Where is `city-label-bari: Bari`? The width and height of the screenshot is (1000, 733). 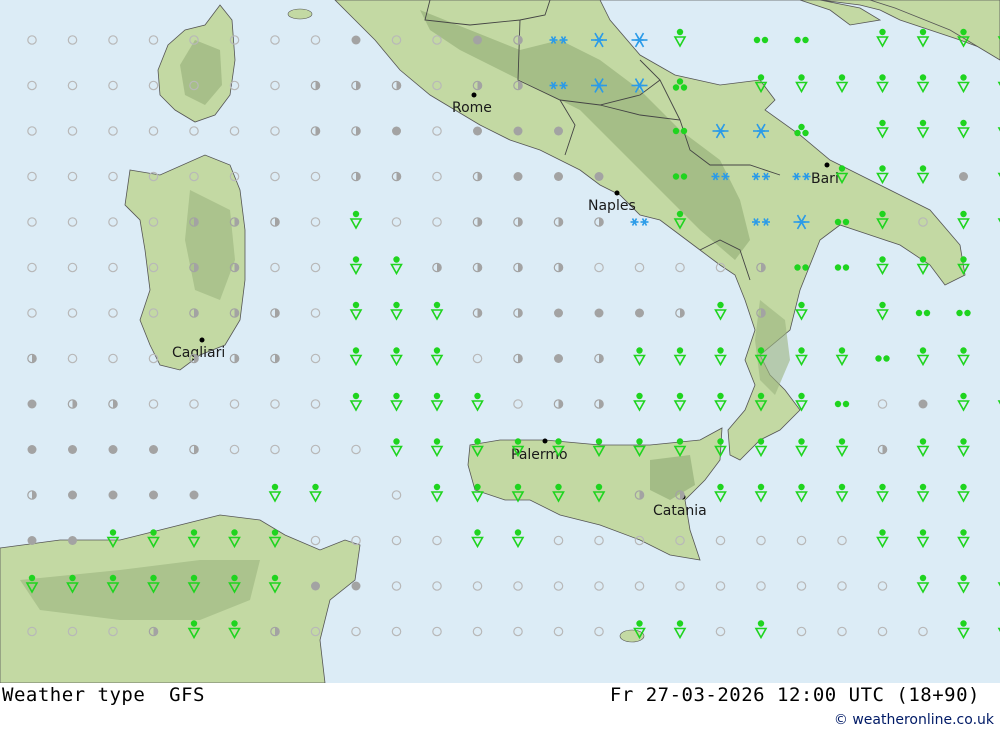 city-label-bari: Bari is located at coordinates (825, 179).